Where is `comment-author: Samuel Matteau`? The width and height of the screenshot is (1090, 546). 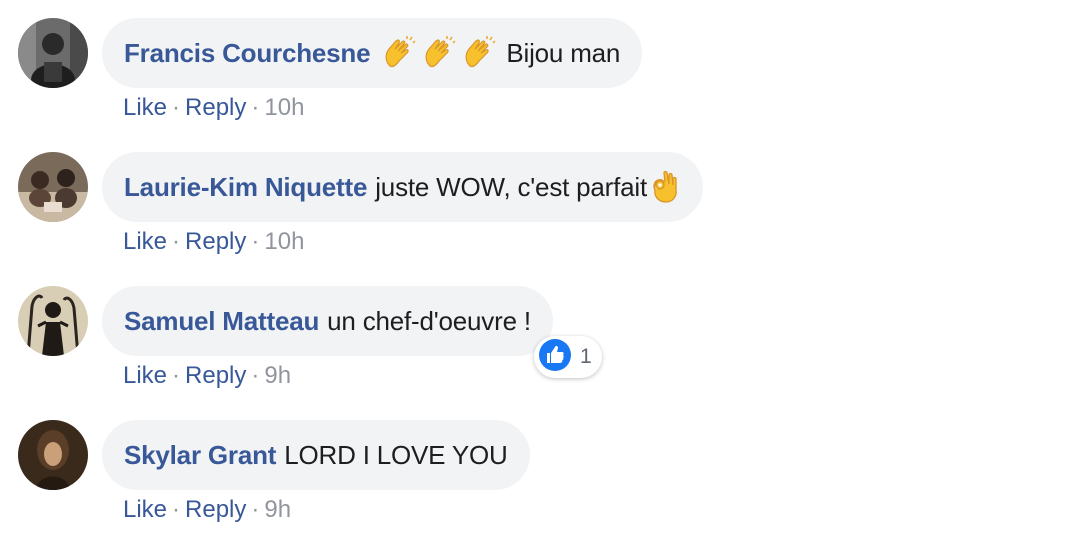
comment-author: Samuel Matteau is located at coordinates (221, 321).